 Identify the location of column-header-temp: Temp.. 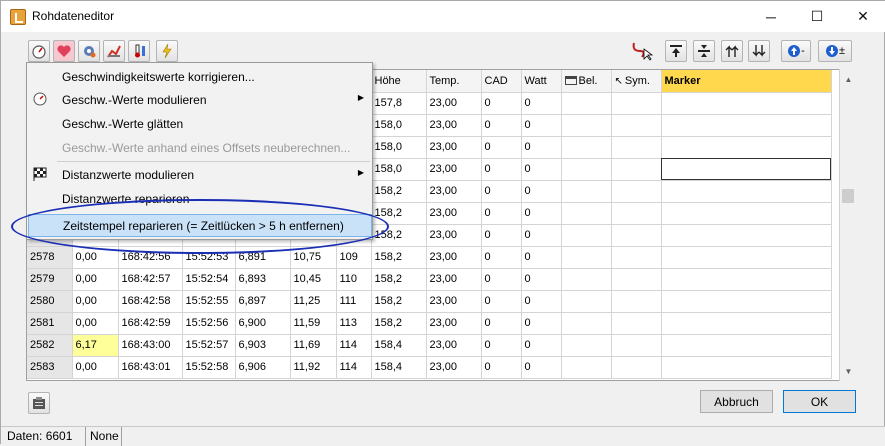
(454, 81).